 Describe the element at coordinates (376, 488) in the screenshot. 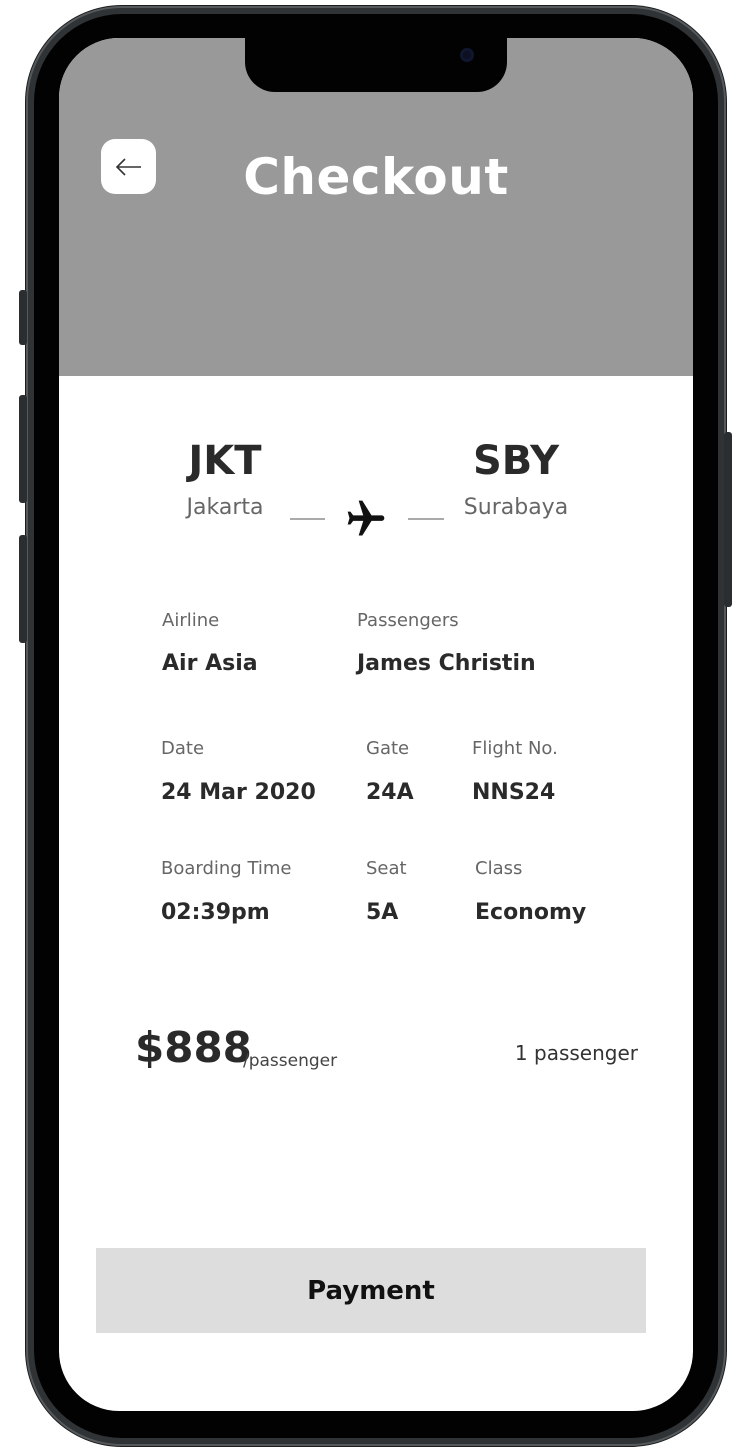

I see `flight-route: JKT Jakarta SBY Surabaya` at that location.